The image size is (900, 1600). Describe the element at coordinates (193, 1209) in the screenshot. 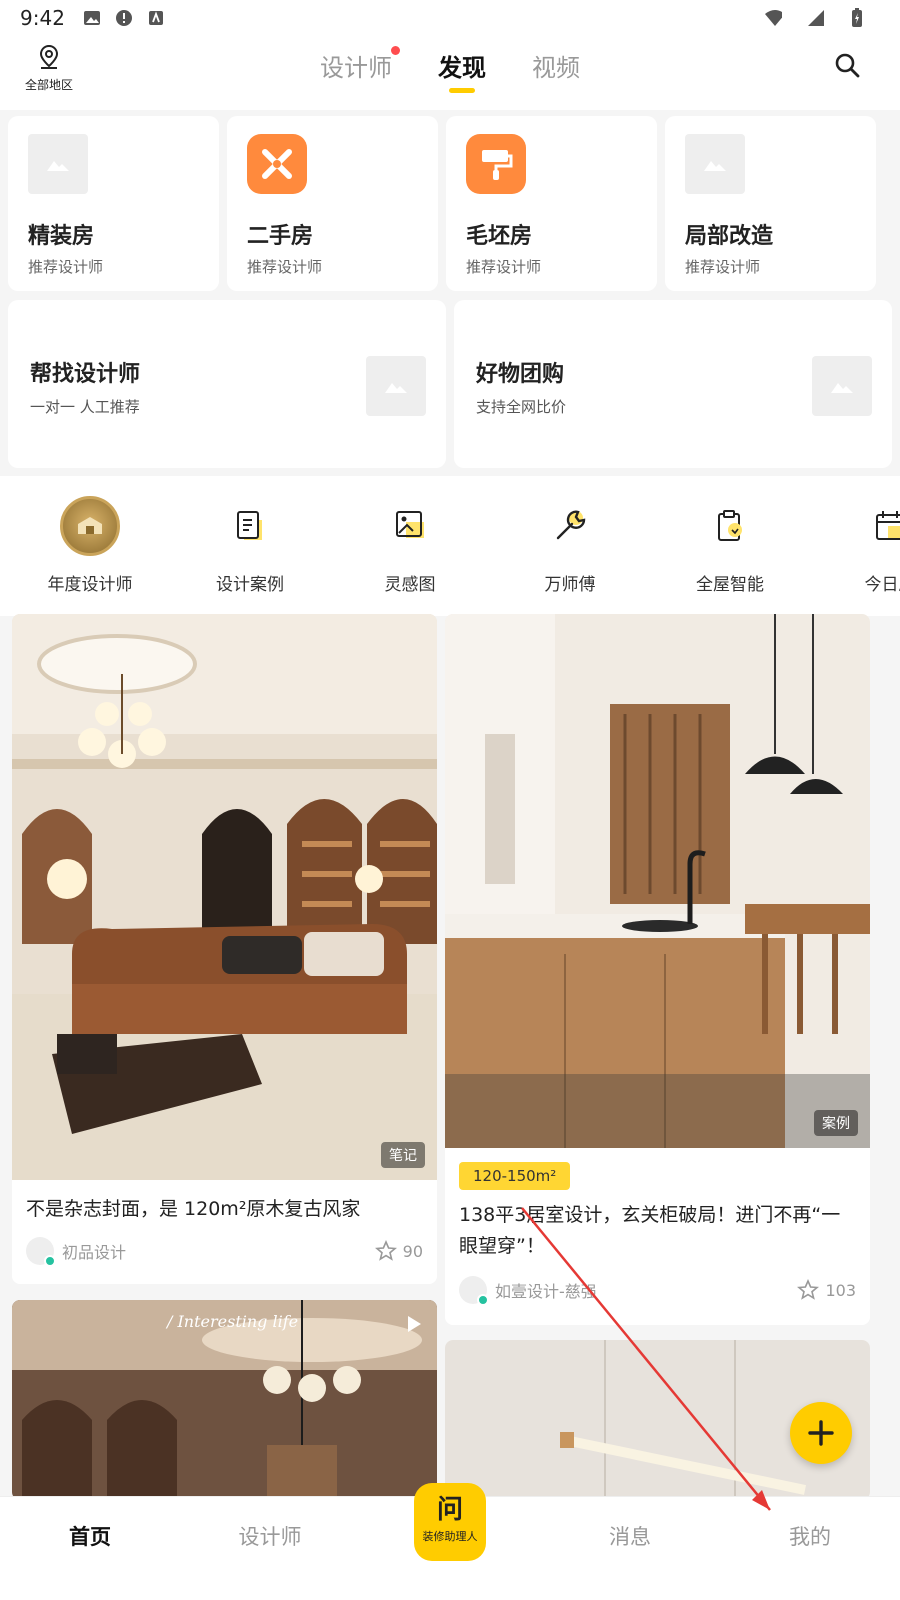

I see `card-title: 不是杂志封面，是 120m²原木复古风家` at that location.